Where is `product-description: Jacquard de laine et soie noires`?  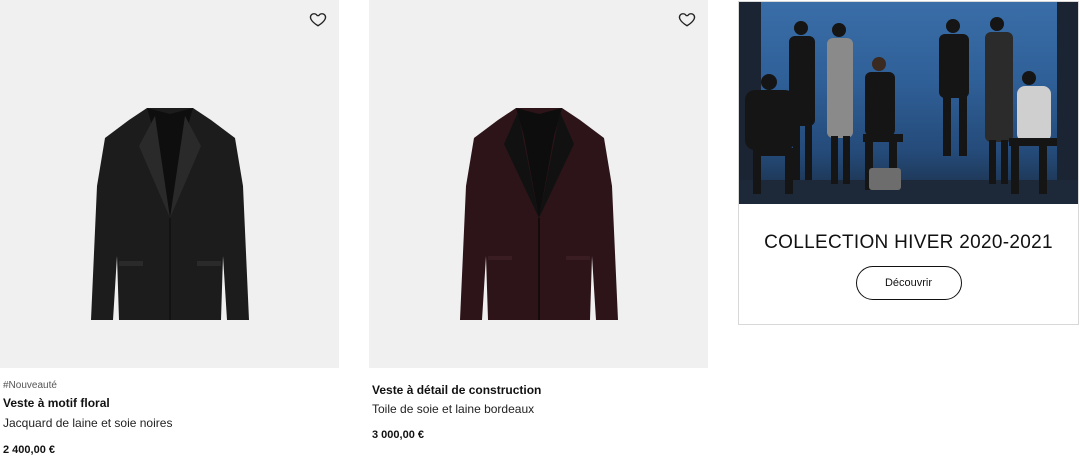
product-description: Jacquard de laine et soie noires is located at coordinates (88, 423).